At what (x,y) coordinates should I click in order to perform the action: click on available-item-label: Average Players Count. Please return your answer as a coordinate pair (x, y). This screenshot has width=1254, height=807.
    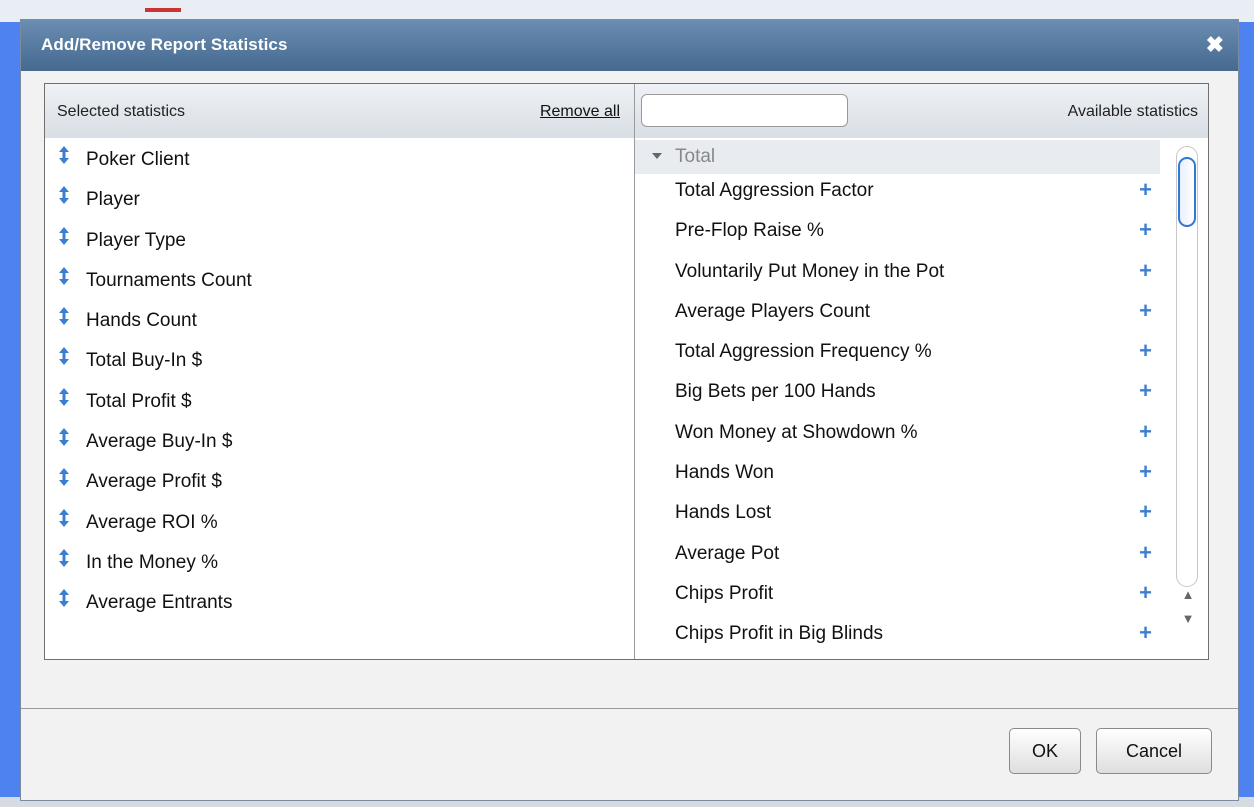
    Looking at the image, I should click on (773, 311).